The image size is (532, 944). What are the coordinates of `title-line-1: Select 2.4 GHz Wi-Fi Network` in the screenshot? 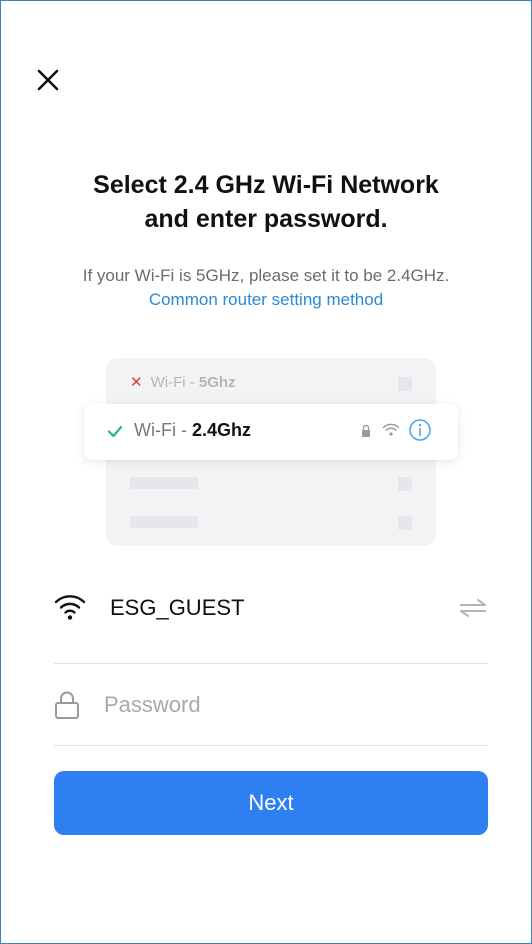 It's located at (266, 185).